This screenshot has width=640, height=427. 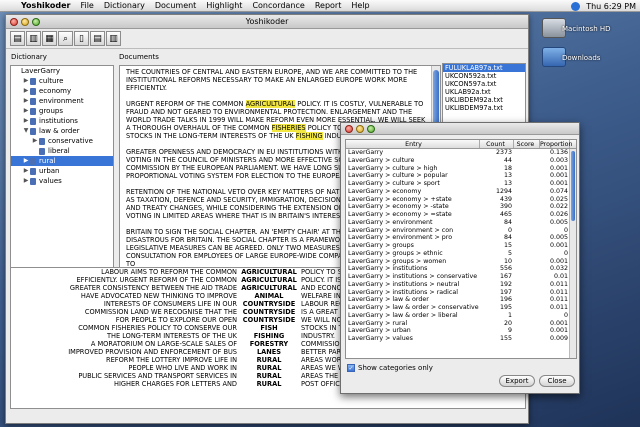 What do you see at coordinates (62, 101) in the screenshot?
I see `tree-item-environment: ▶ environment` at bounding box center [62, 101].